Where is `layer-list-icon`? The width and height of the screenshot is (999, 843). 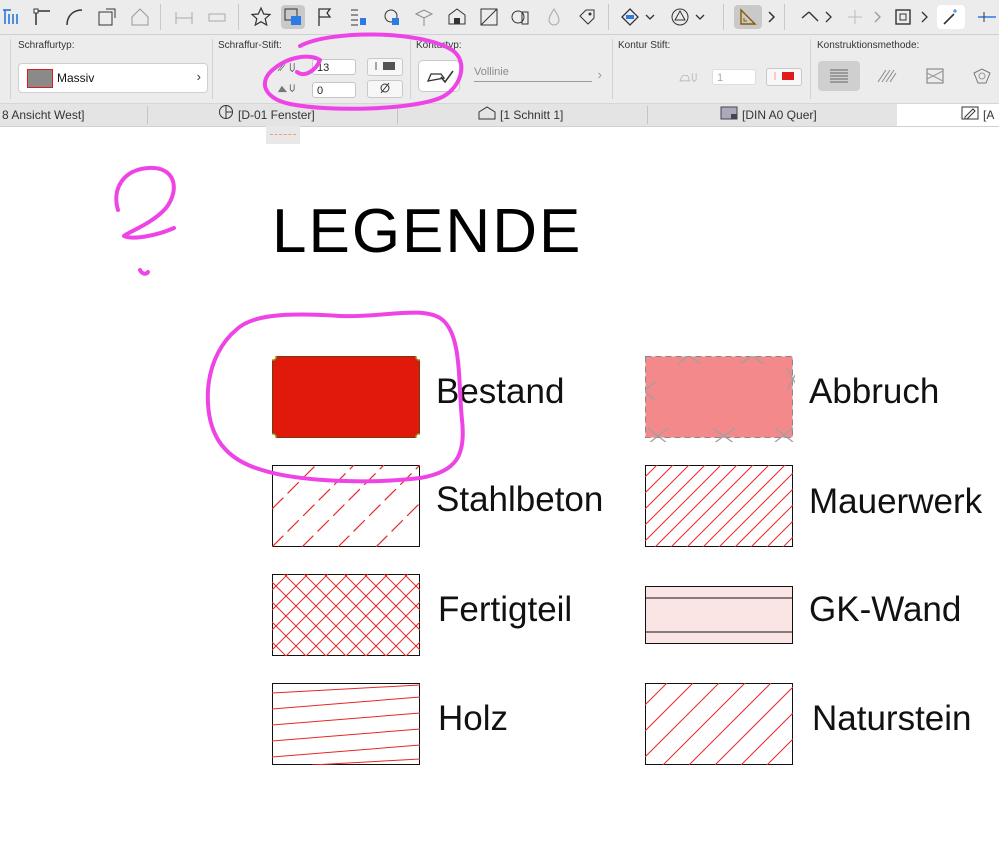
layer-list-icon is located at coordinates (358, 17).